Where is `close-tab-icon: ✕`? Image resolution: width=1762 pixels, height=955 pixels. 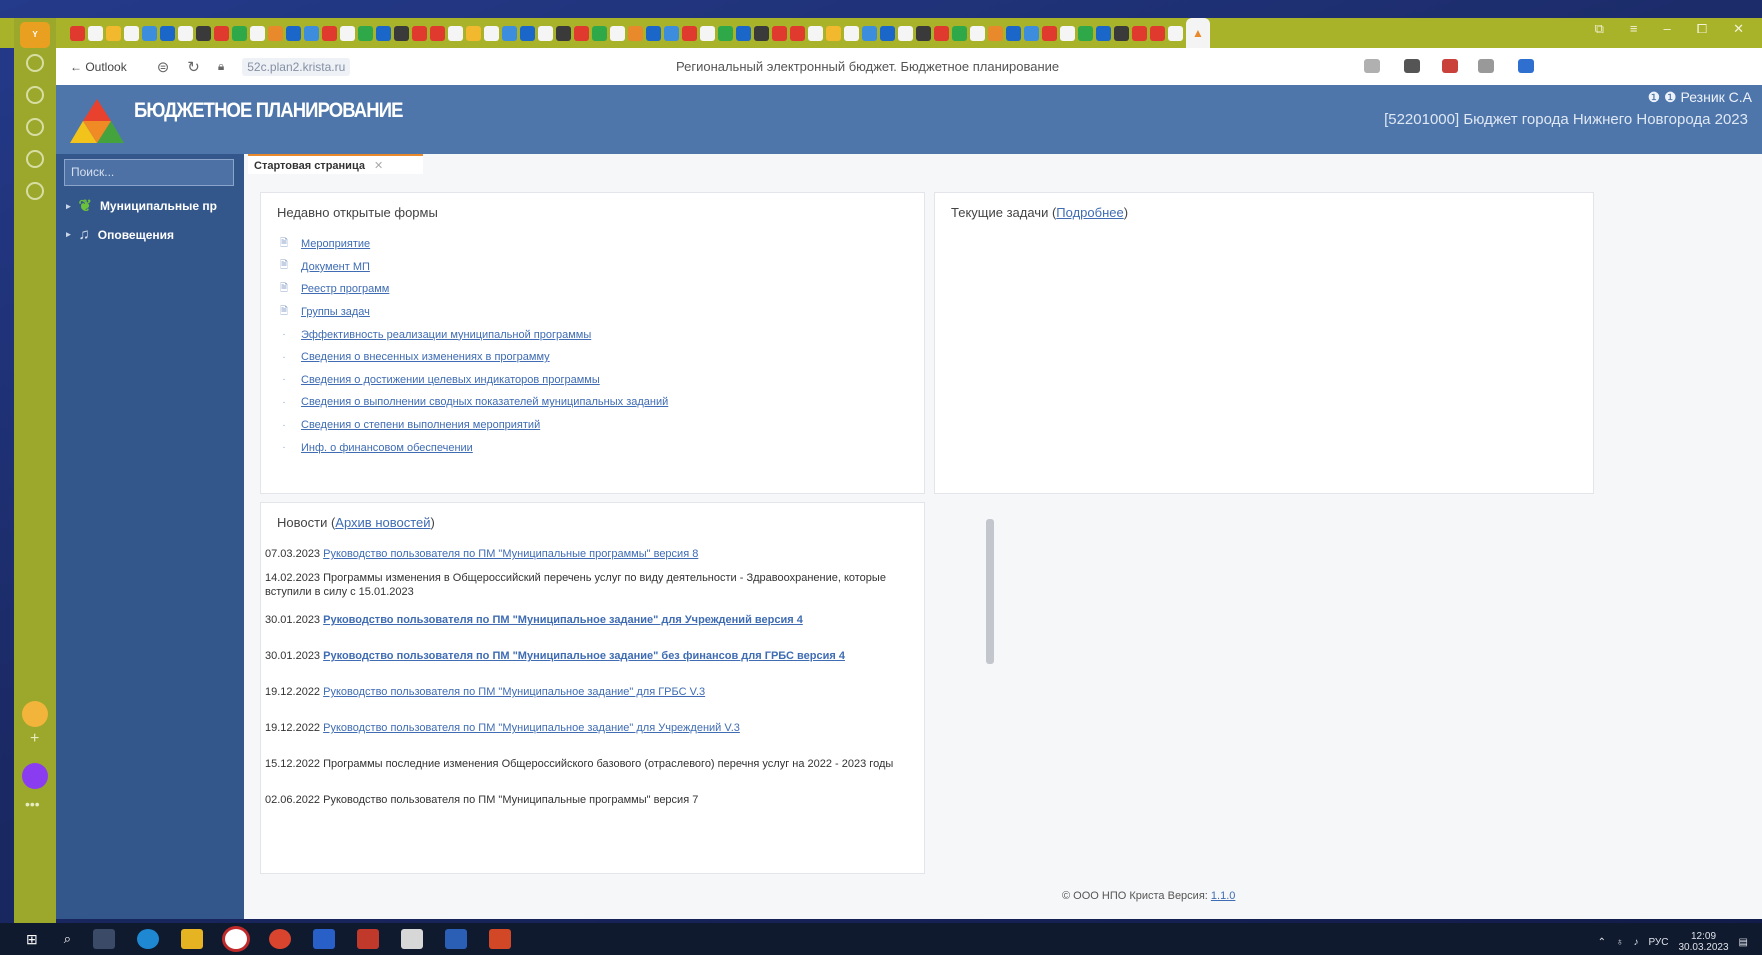
close-tab-icon: ✕ is located at coordinates (378, 166).